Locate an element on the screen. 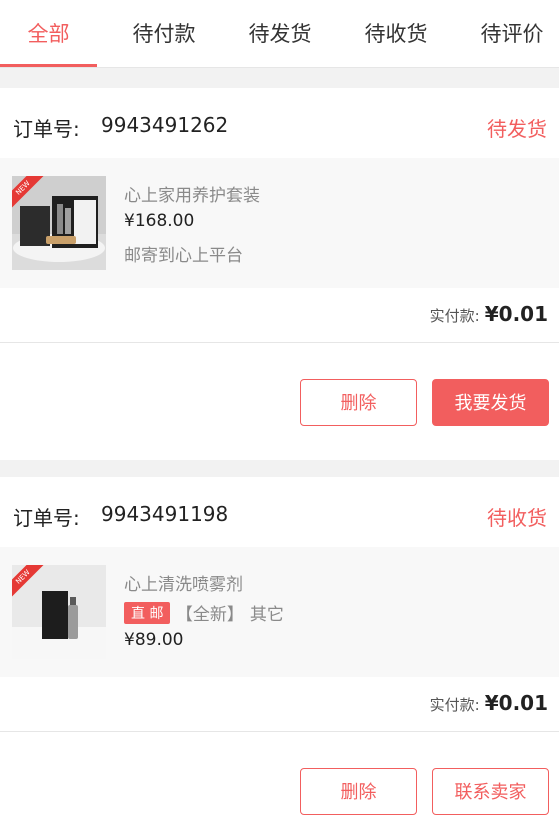  order-header: 订单号: 9943491198 待收货 is located at coordinates (279, 511).